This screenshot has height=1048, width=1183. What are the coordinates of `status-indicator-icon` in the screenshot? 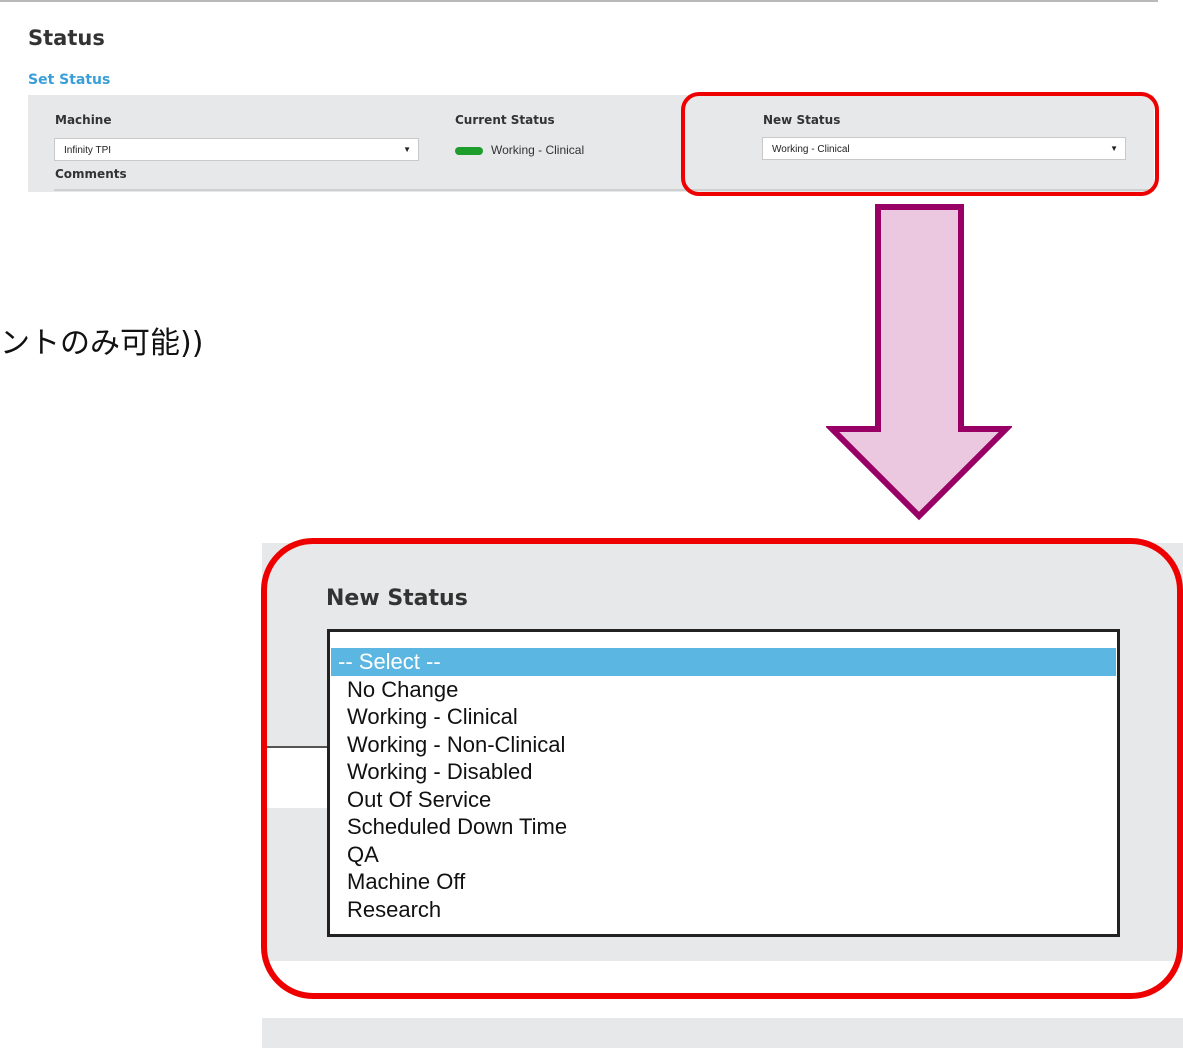 It's located at (469, 151).